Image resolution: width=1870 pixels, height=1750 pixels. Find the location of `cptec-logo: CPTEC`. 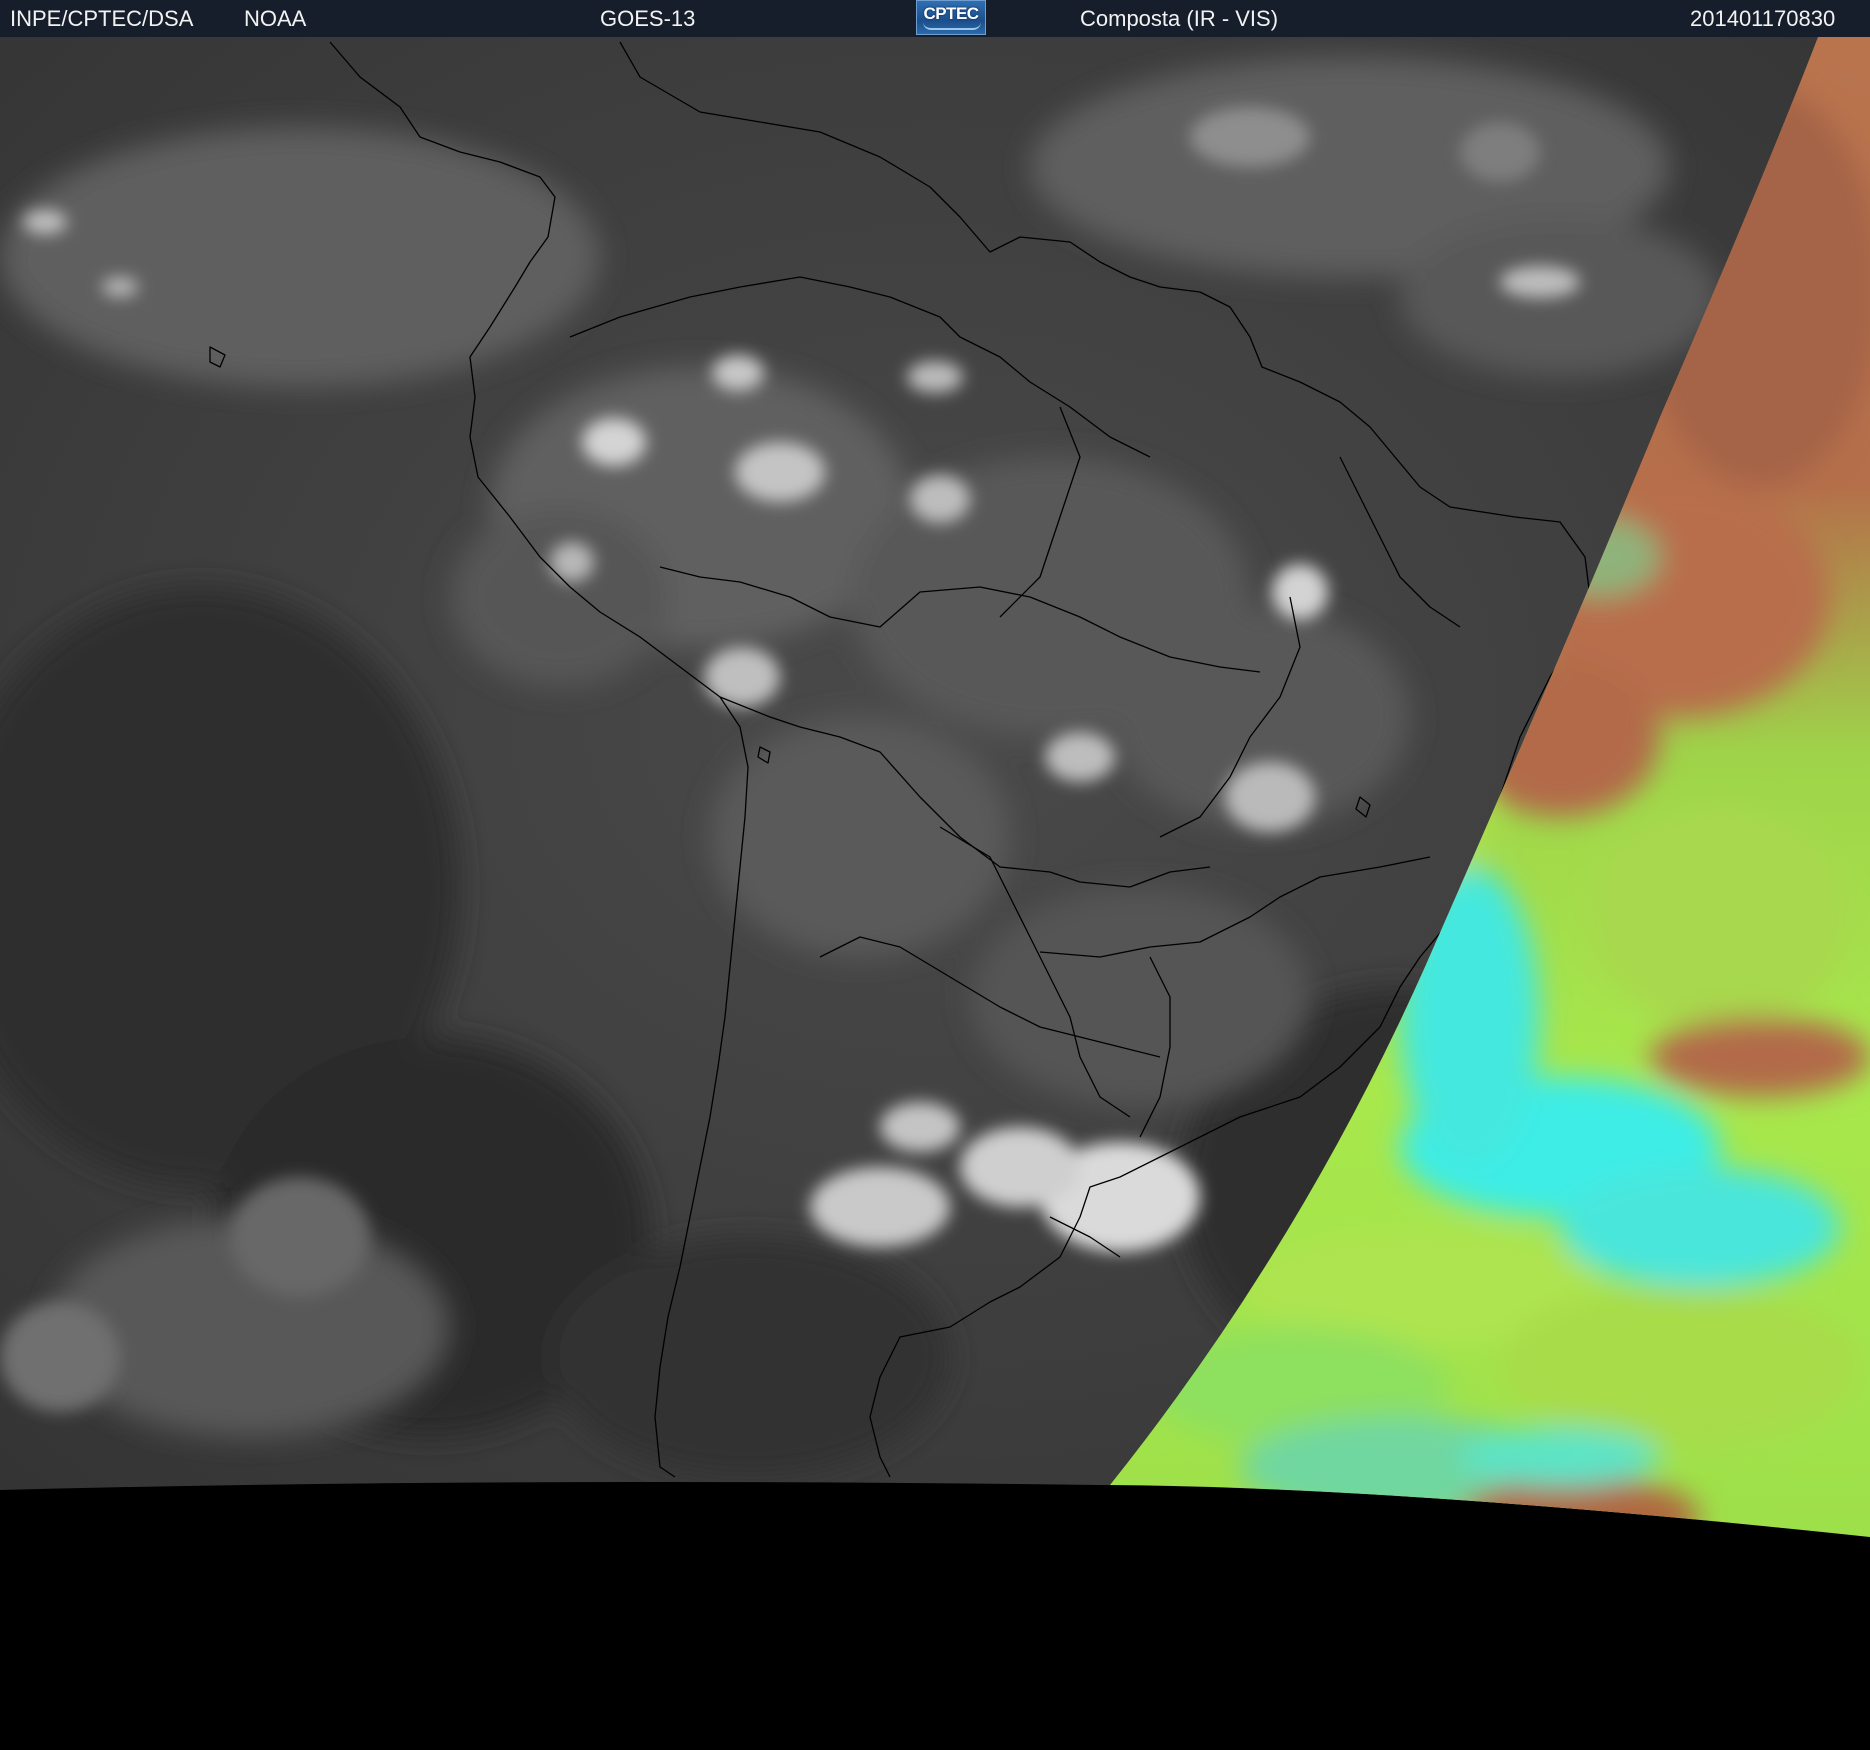

cptec-logo: CPTEC is located at coordinates (951, 17).